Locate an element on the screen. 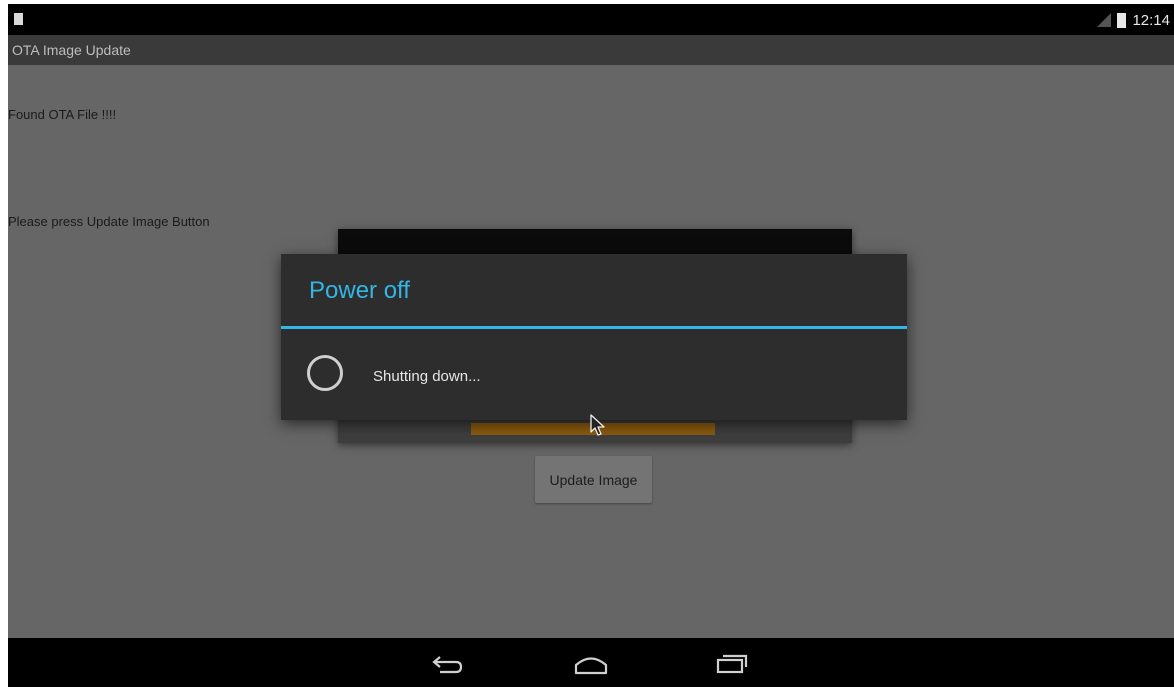  instruction-text: Please press Update Image Button is located at coordinates (109, 221).